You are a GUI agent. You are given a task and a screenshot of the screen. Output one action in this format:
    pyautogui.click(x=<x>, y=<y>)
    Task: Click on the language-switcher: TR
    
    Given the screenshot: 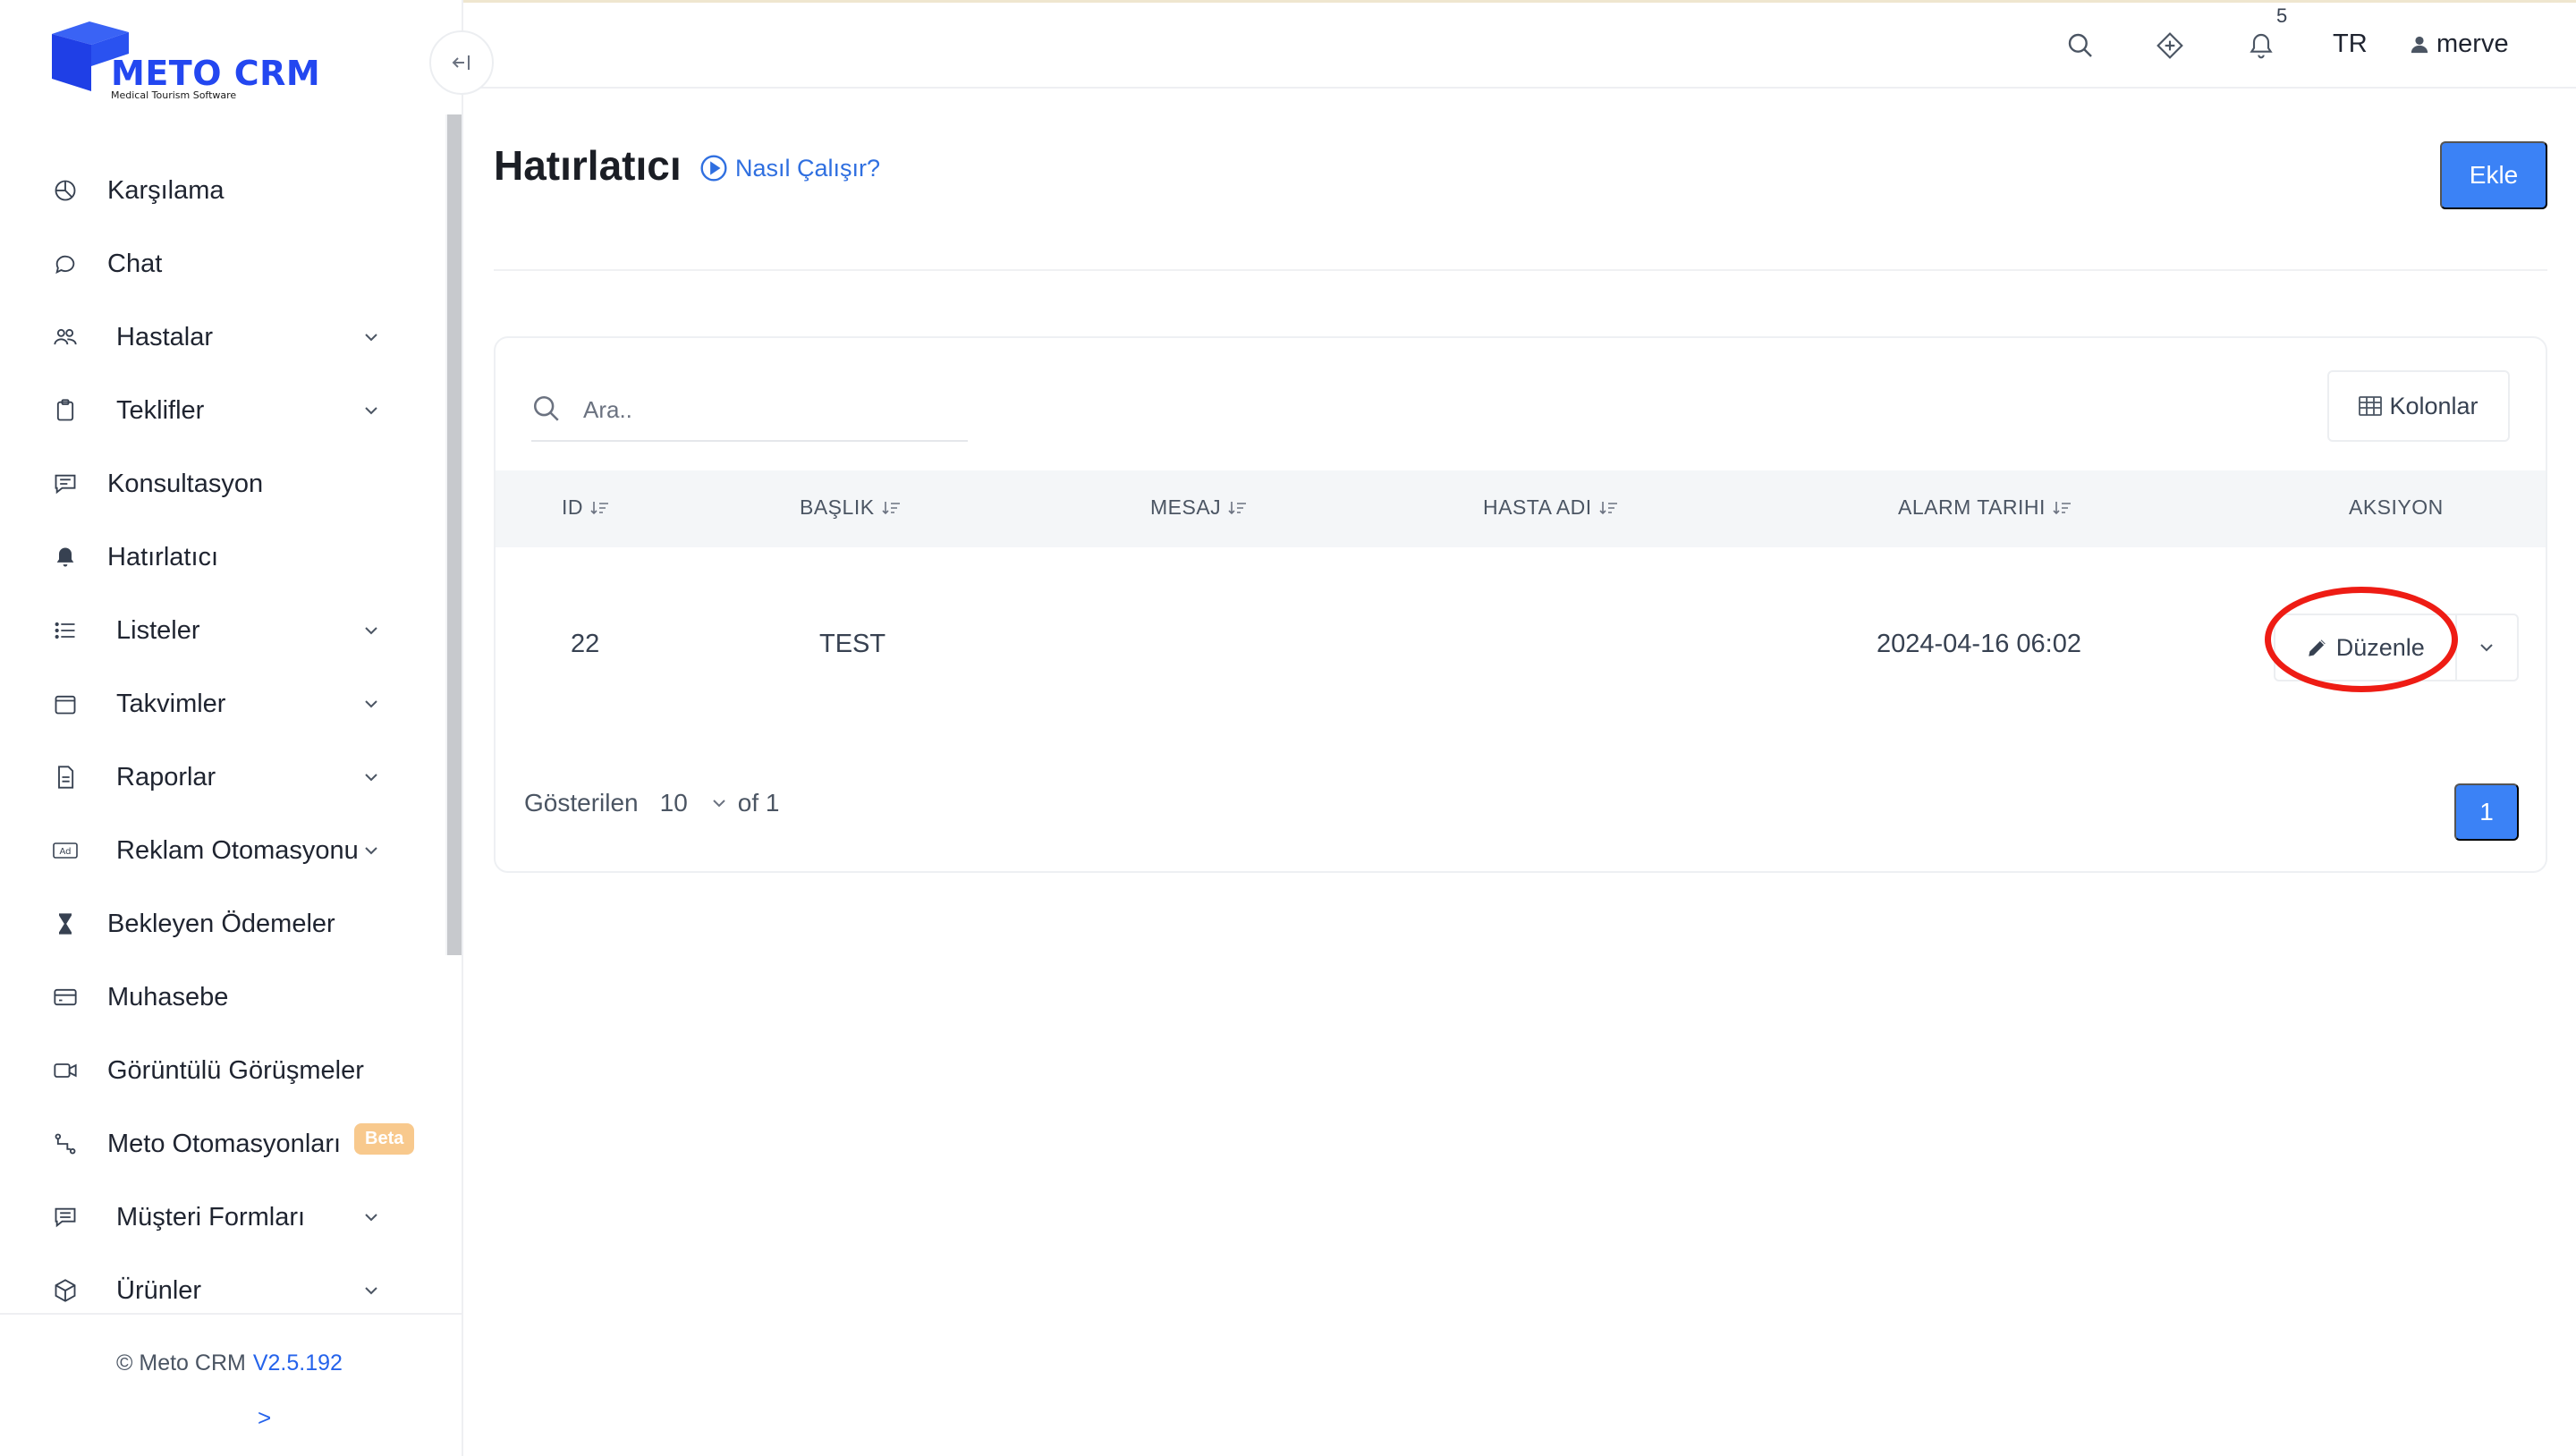 What is the action you would take?
    pyautogui.click(x=2350, y=44)
    